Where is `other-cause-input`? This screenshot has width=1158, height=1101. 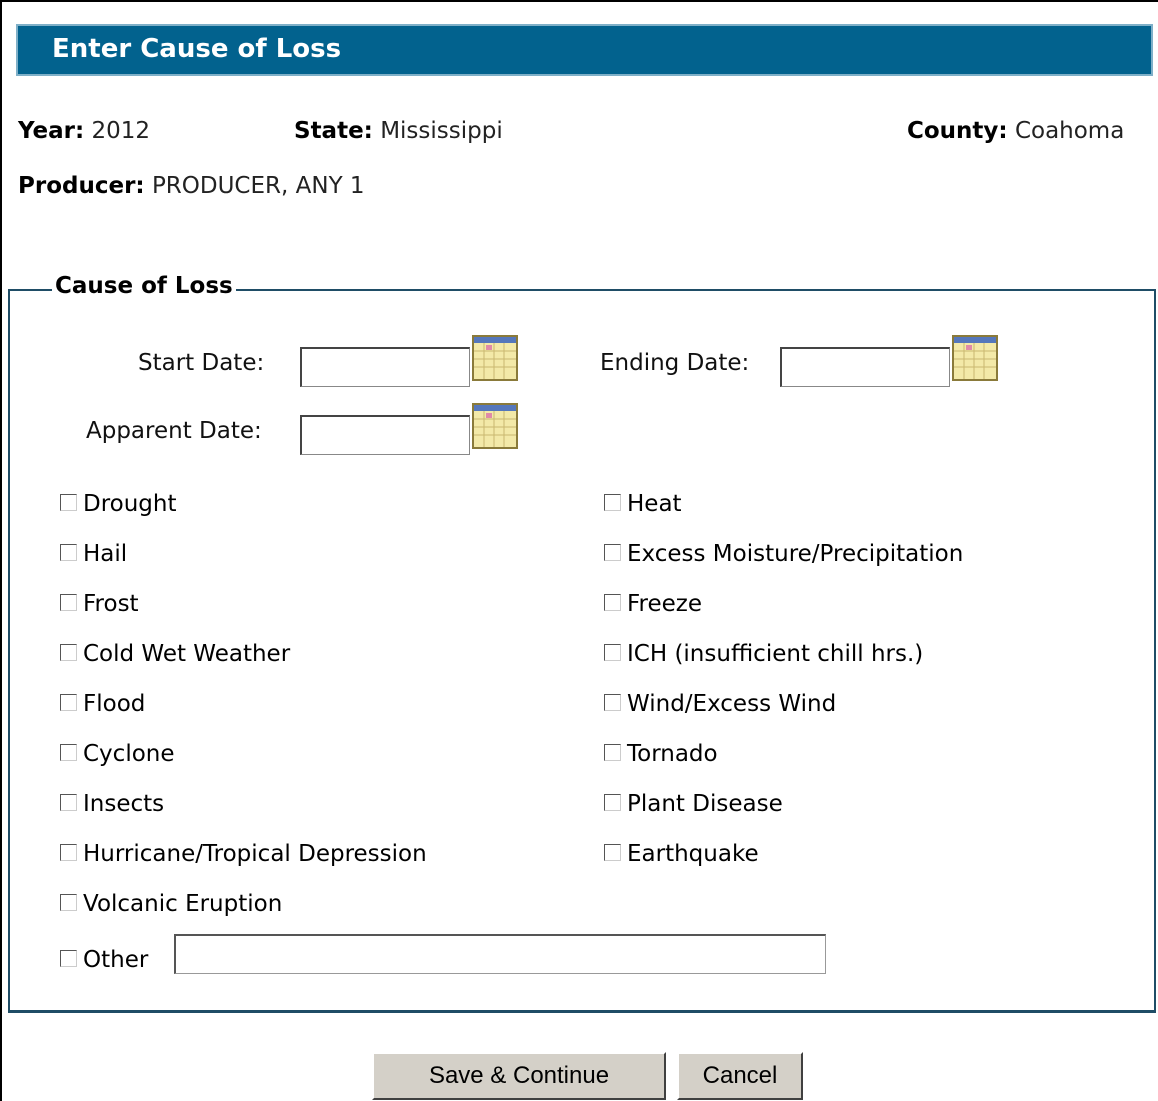 other-cause-input is located at coordinates (500, 954).